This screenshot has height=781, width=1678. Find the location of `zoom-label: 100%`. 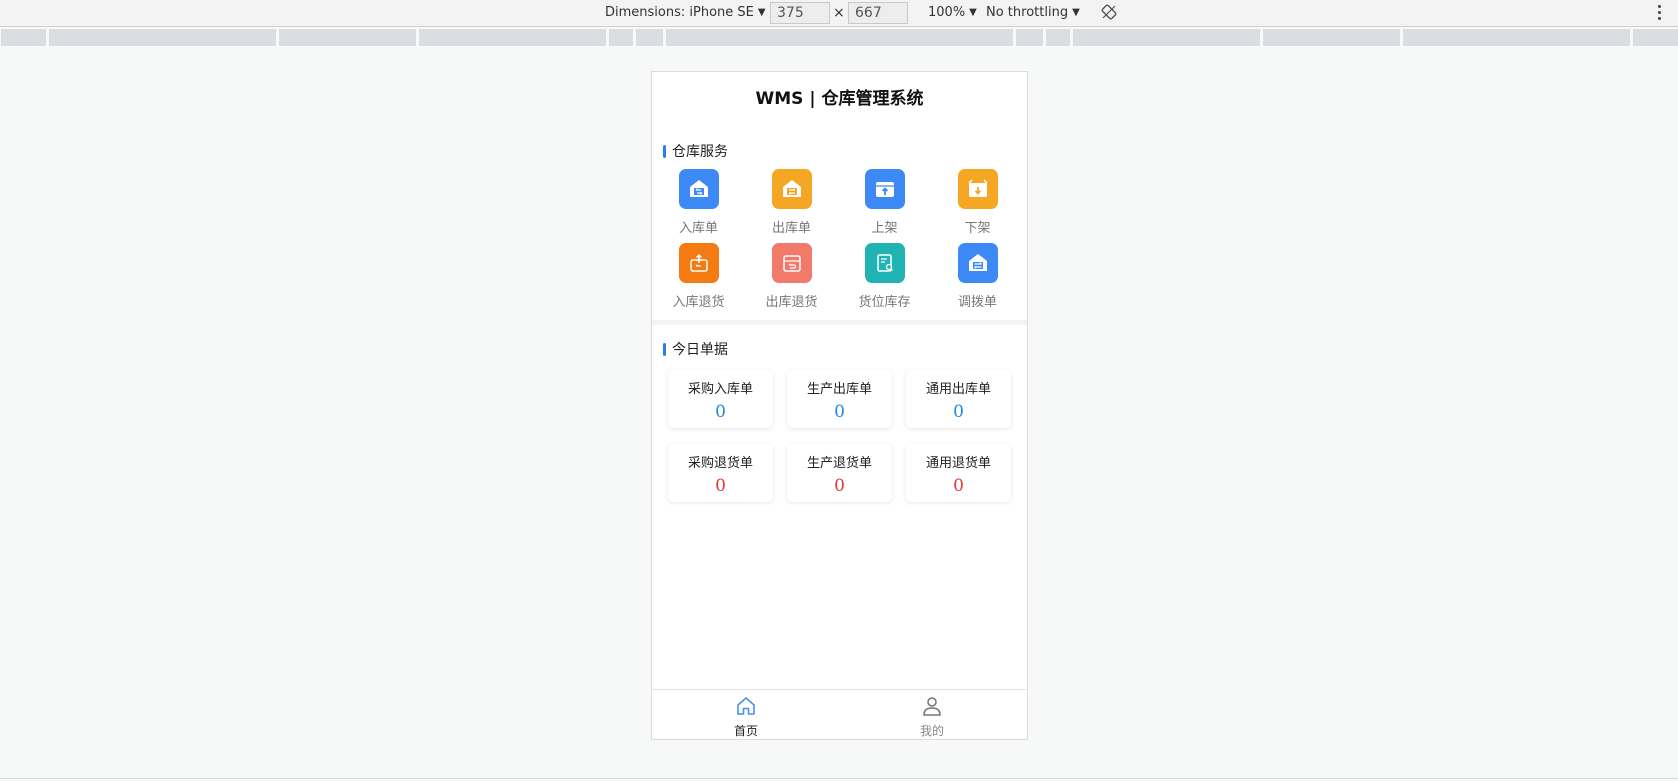

zoom-label: 100% is located at coordinates (947, 12).